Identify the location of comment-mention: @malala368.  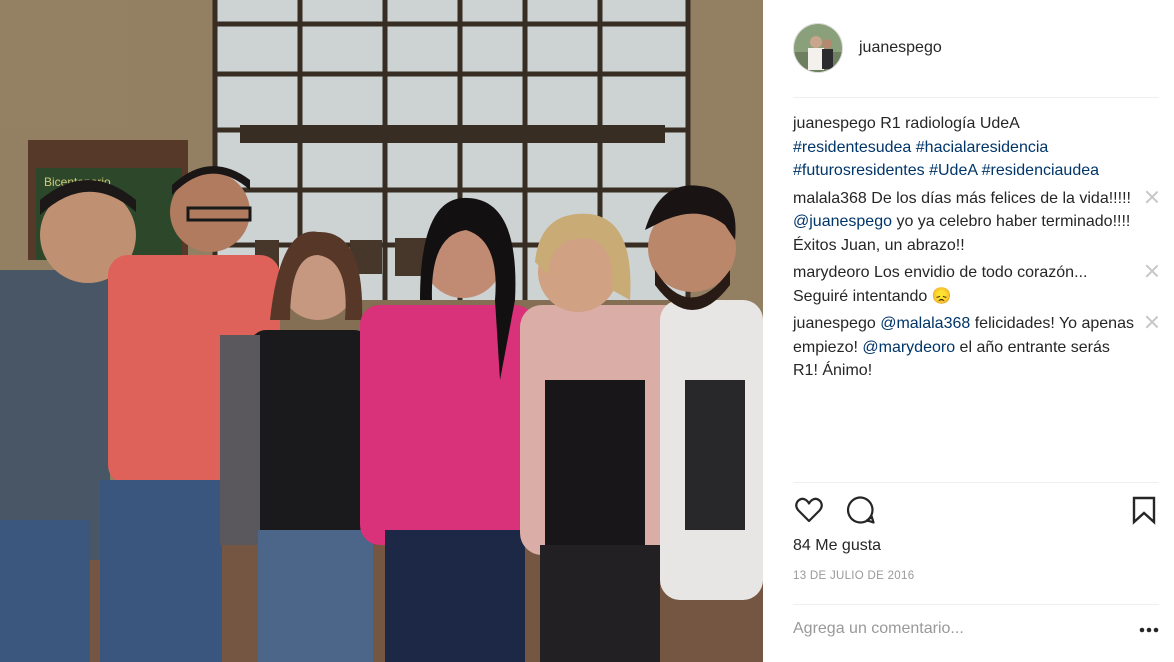
(925, 323).